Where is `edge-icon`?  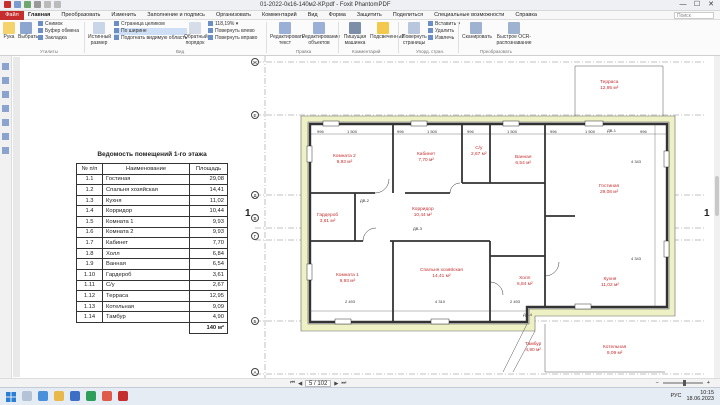 edge-icon is located at coordinates (43, 396).